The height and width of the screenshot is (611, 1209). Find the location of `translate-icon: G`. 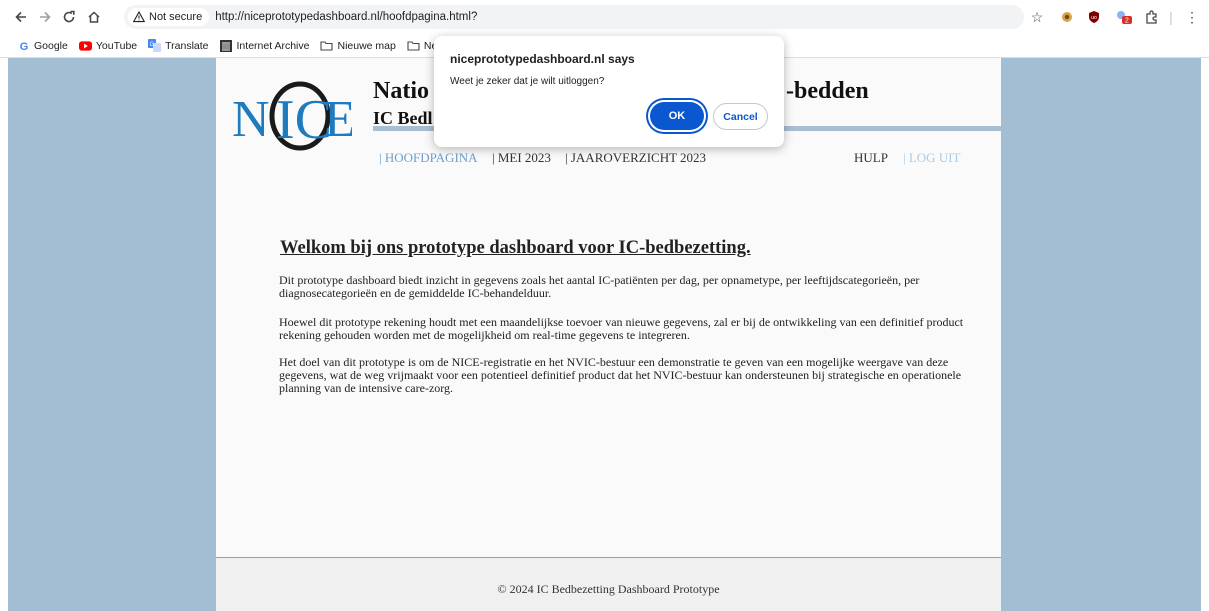

translate-icon: G is located at coordinates (155, 45).